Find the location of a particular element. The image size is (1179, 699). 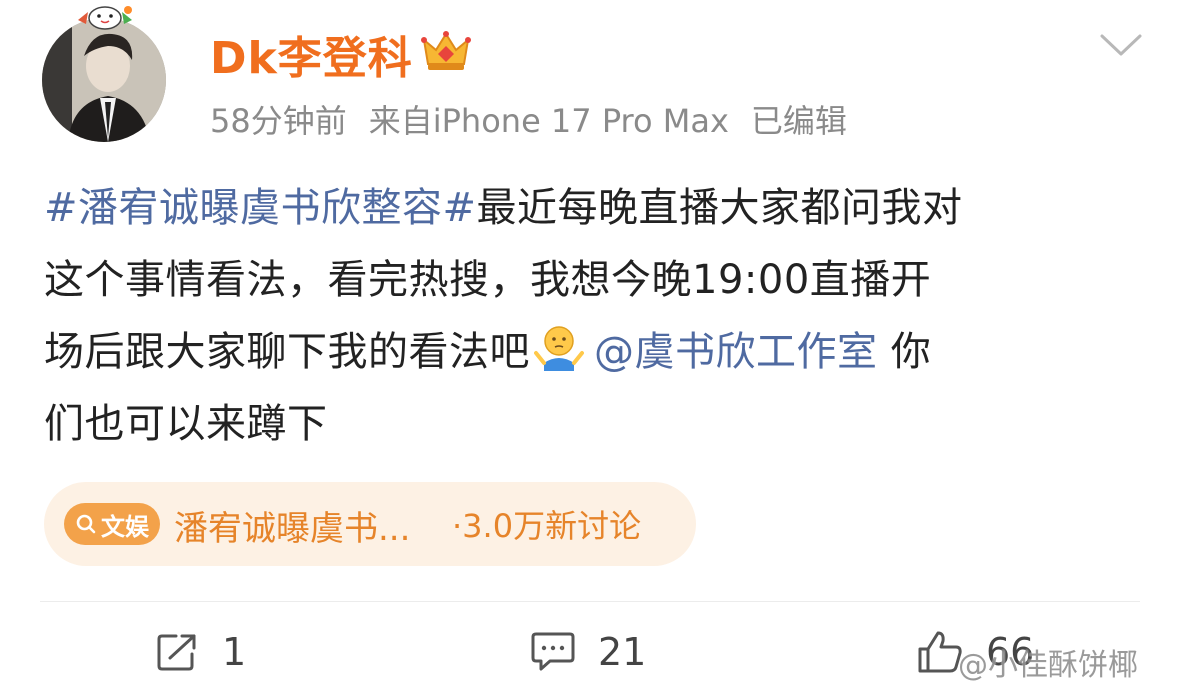

shrug-emoji-icon is located at coordinates (559, 348).